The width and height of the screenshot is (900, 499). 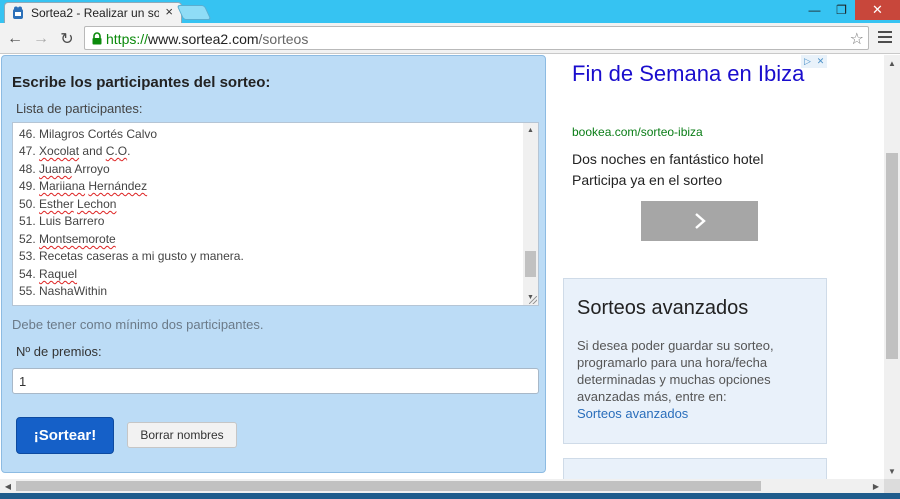 What do you see at coordinates (892, 471) in the screenshot?
I see `page-scroll-down-icon: ▼` at bounding box center [892, 471].